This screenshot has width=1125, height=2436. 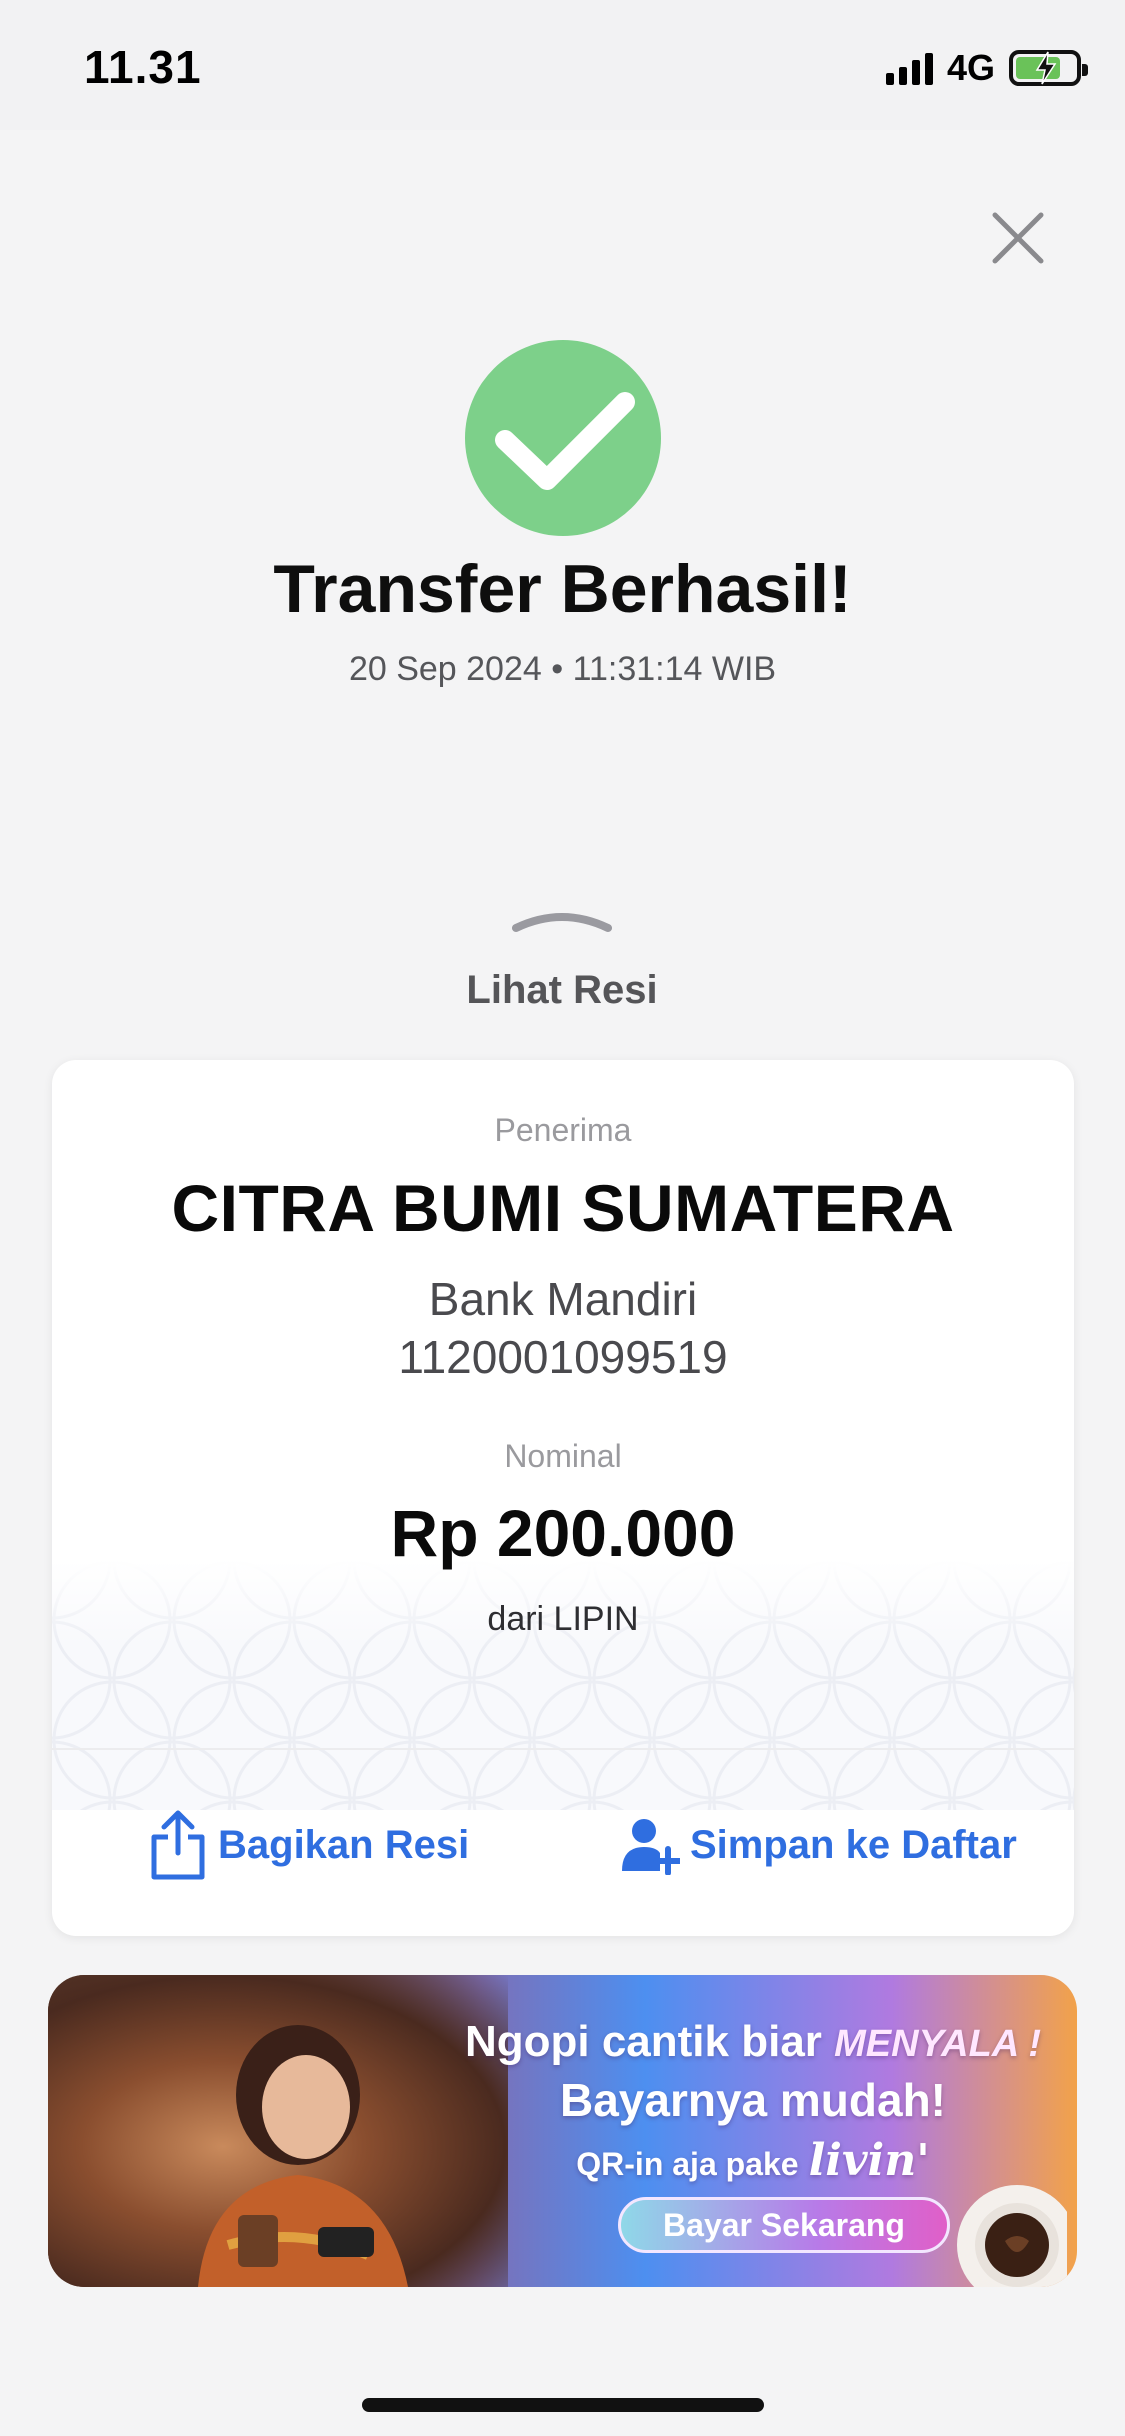 What do you see at coordinates (752, 2100) in the screenshot?
I see `banner-subheadline: Bayarnya mudah!` at bounding box center [752, 2100].